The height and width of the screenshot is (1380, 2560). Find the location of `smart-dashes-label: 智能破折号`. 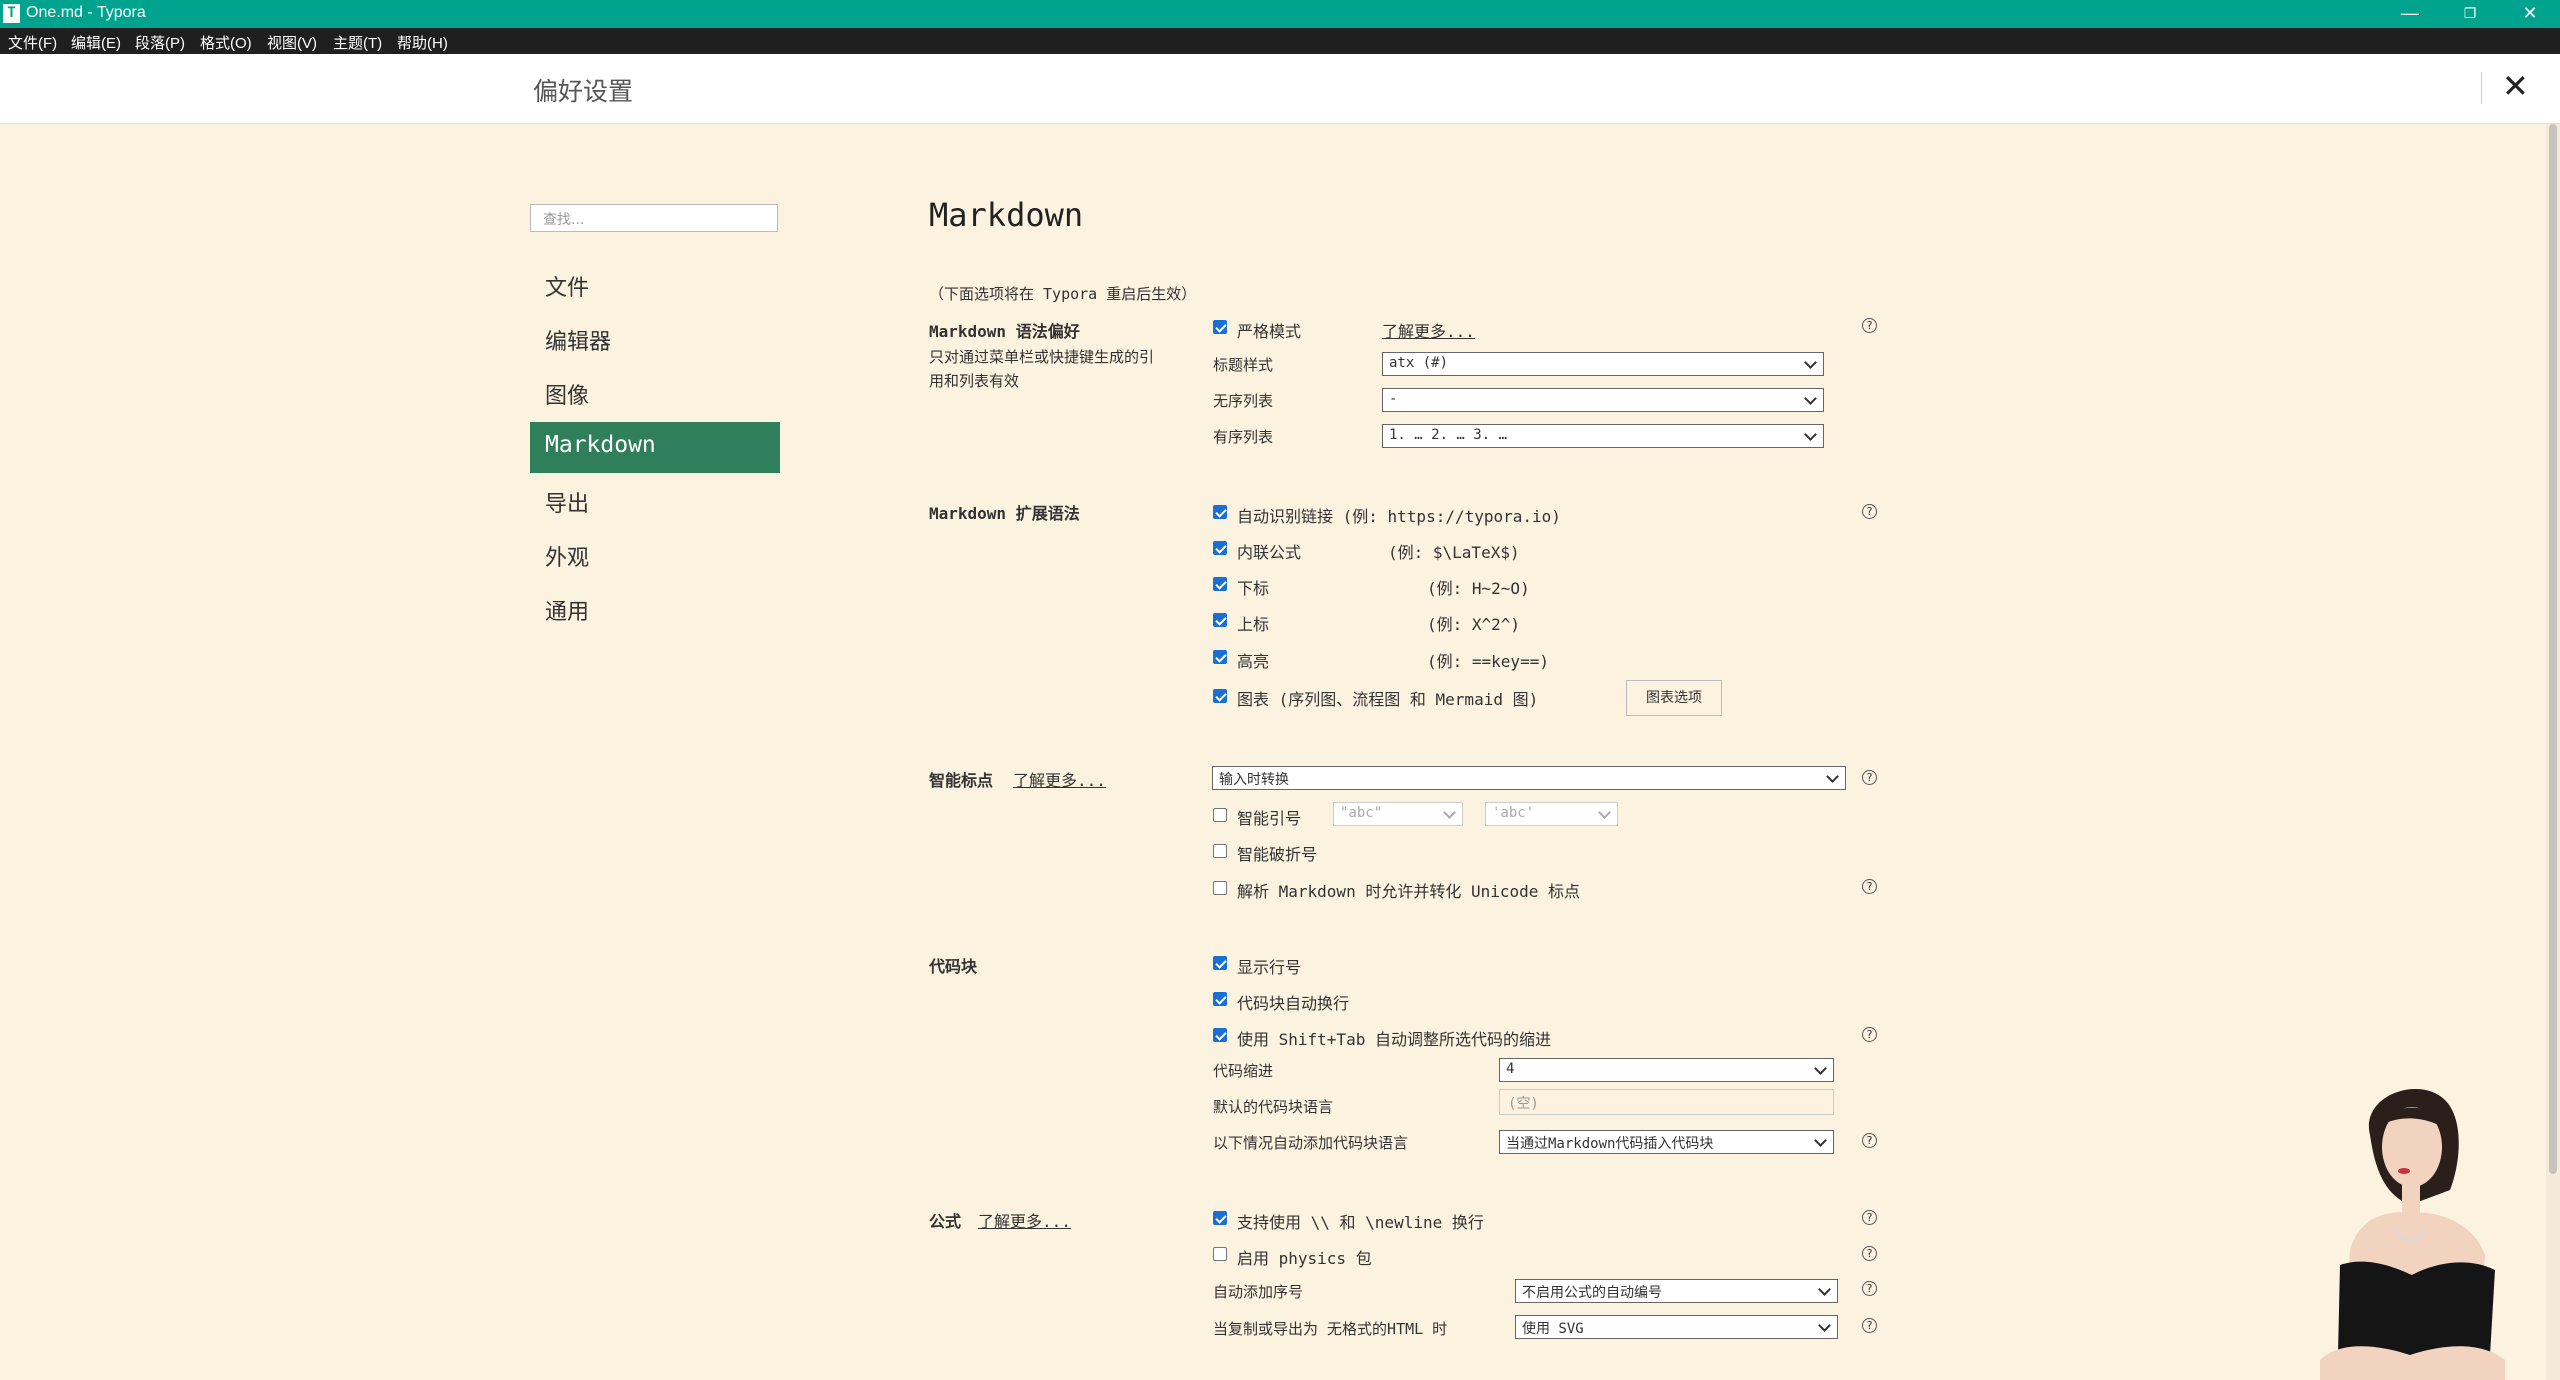

smart-dashes-label: 智能破折号 is located at coordinates (1277, 854).